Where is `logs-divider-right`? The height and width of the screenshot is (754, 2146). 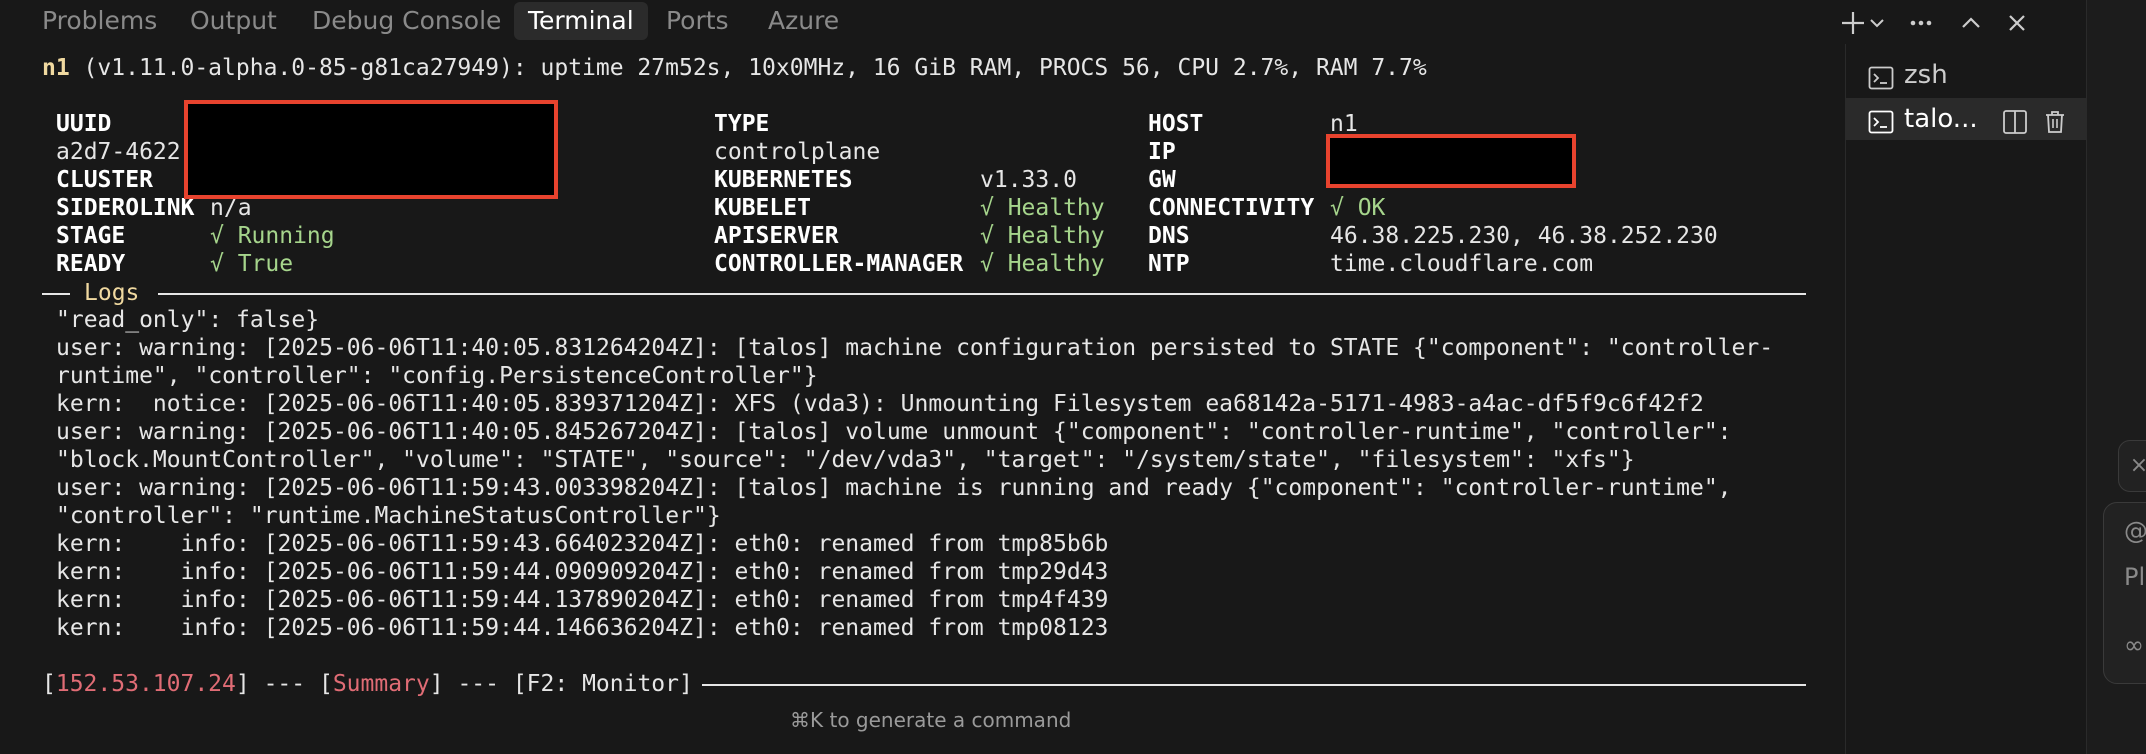 logs-divider-right is located at coordinates (982, 294).